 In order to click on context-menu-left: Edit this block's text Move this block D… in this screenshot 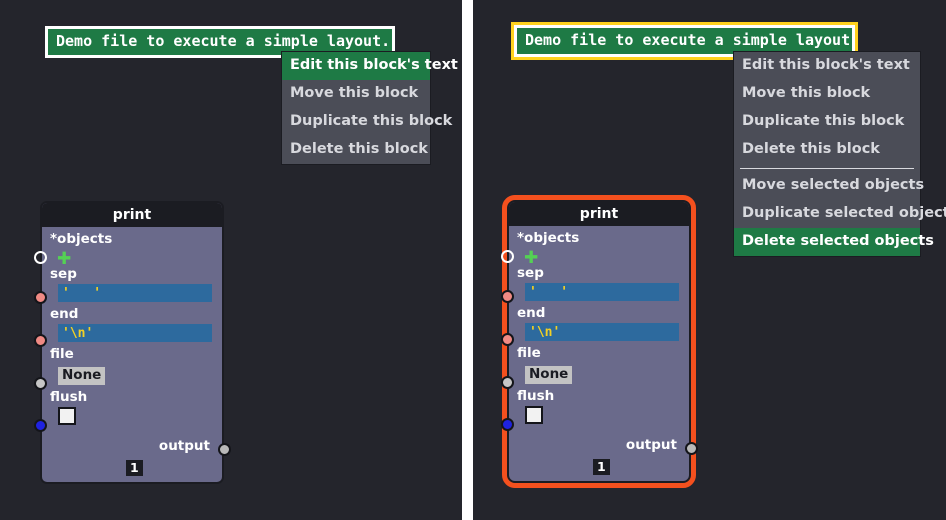, I will do `click(369, 108)`.